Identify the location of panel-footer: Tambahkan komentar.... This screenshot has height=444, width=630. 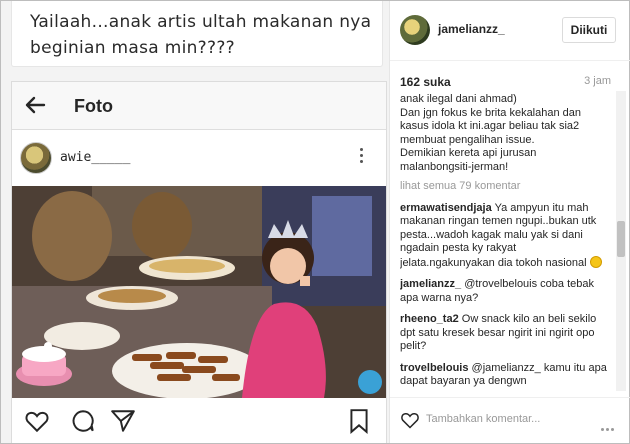
(510, 420).